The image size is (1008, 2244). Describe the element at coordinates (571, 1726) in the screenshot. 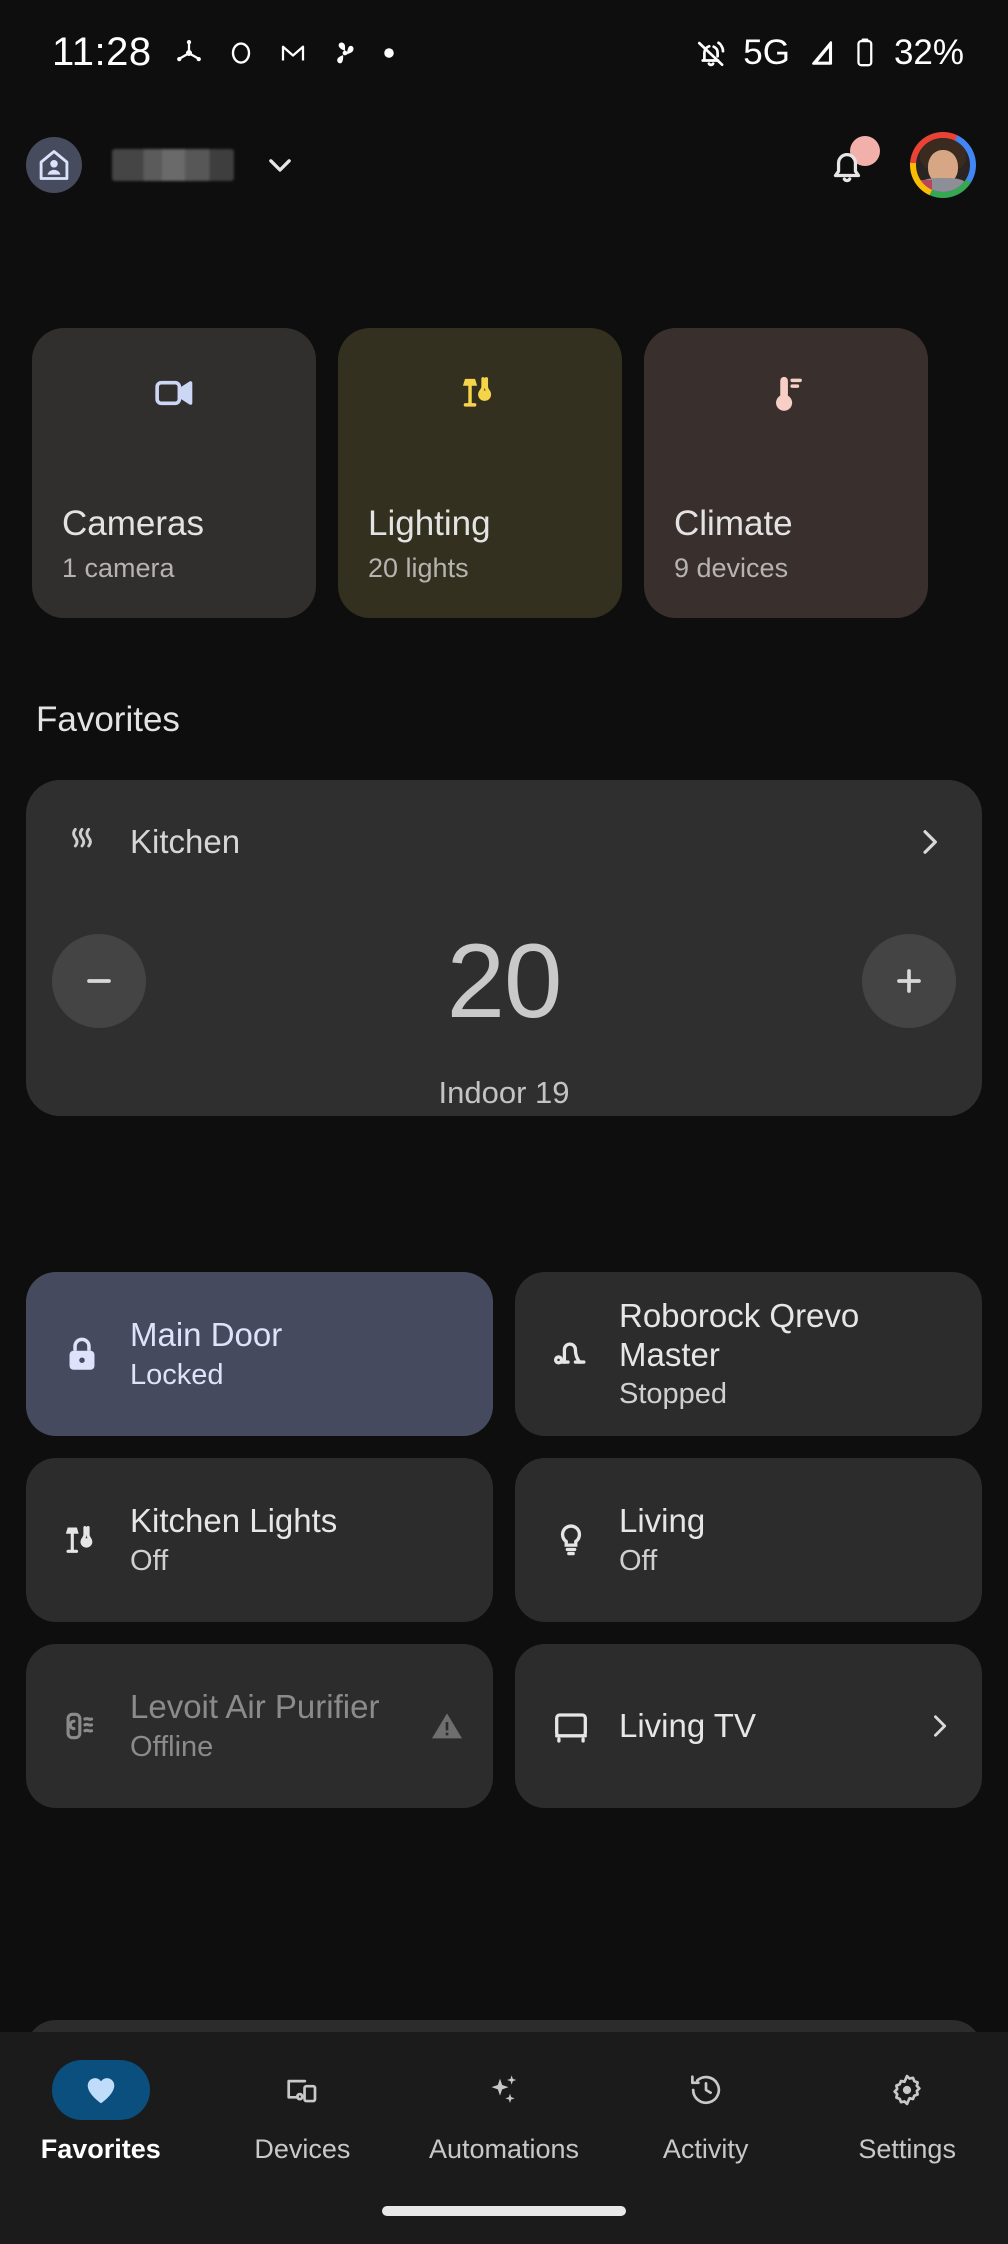

I see `tv-icon` at that location.